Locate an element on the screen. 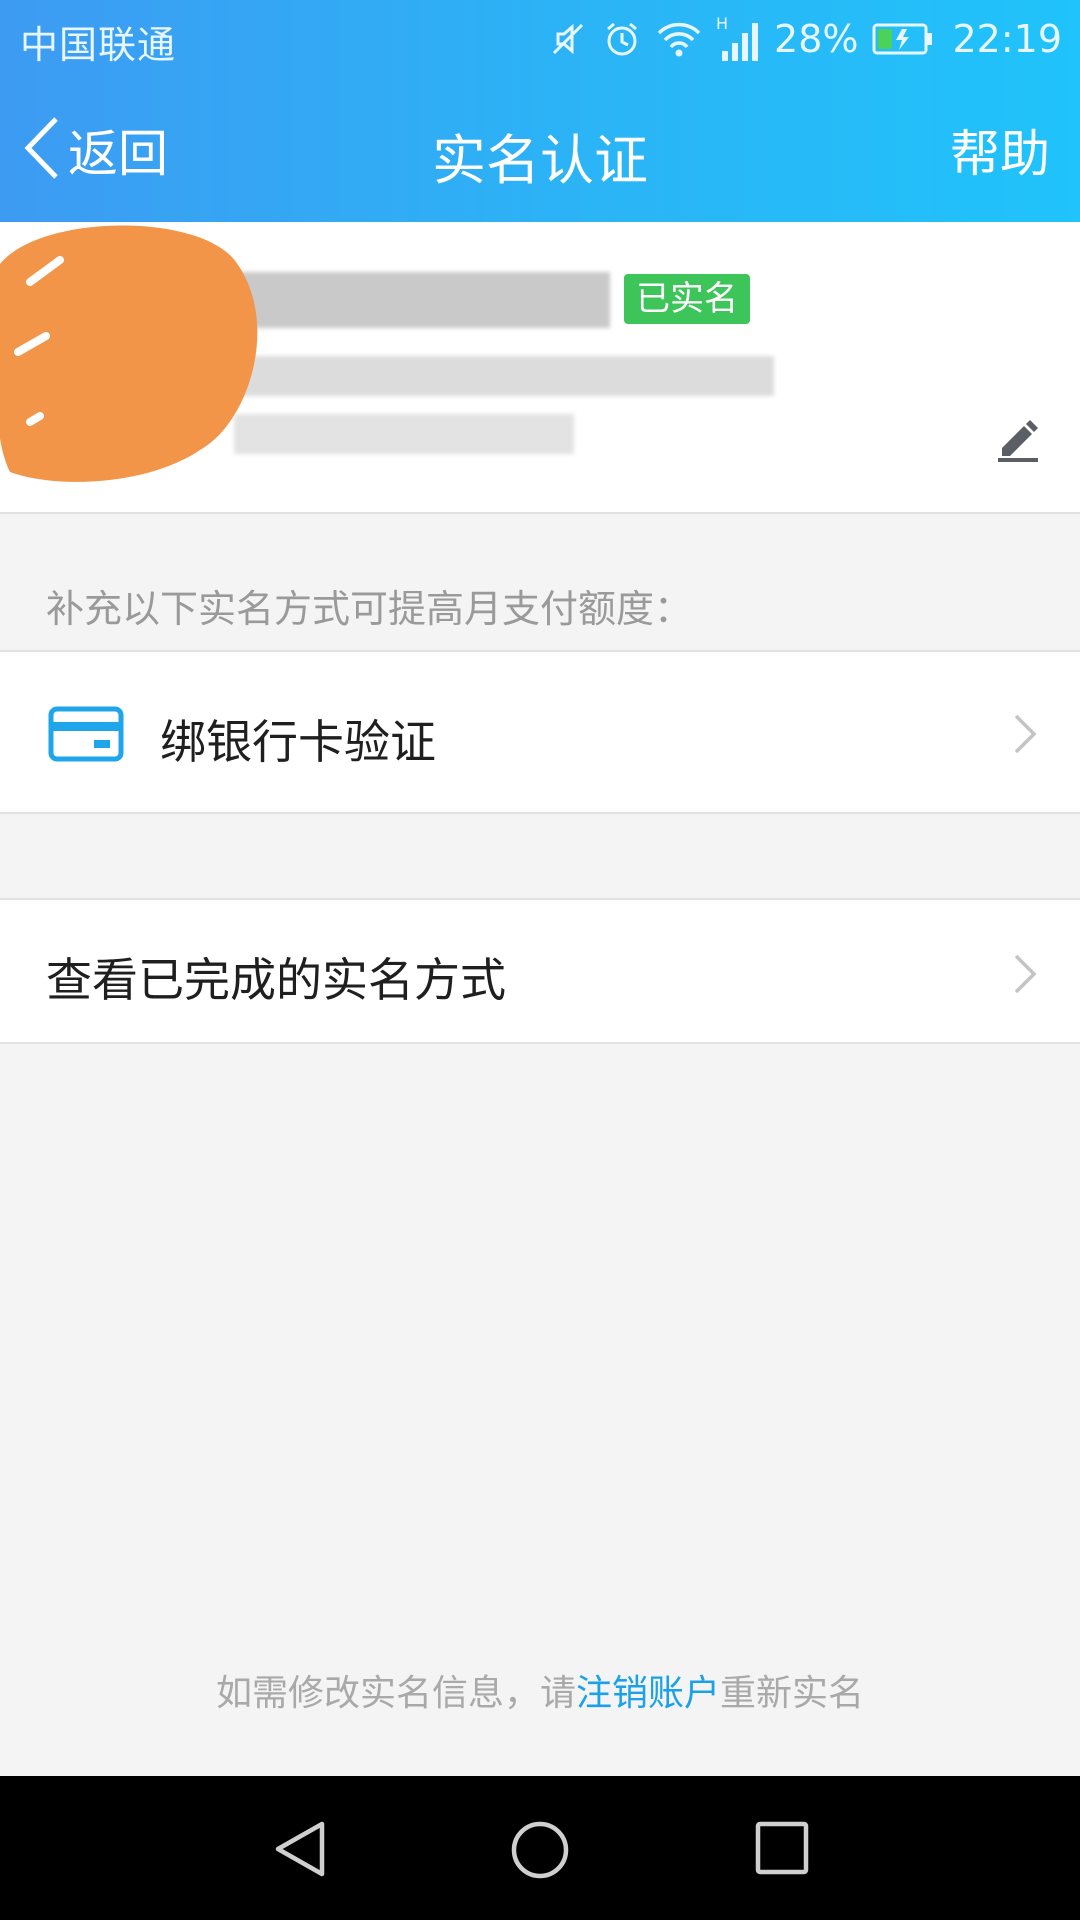 The width and height of the screenshot is (1080, 1920). bind-bank-card-label: 绑银行卡验证 is located at coordinates (298, 742).